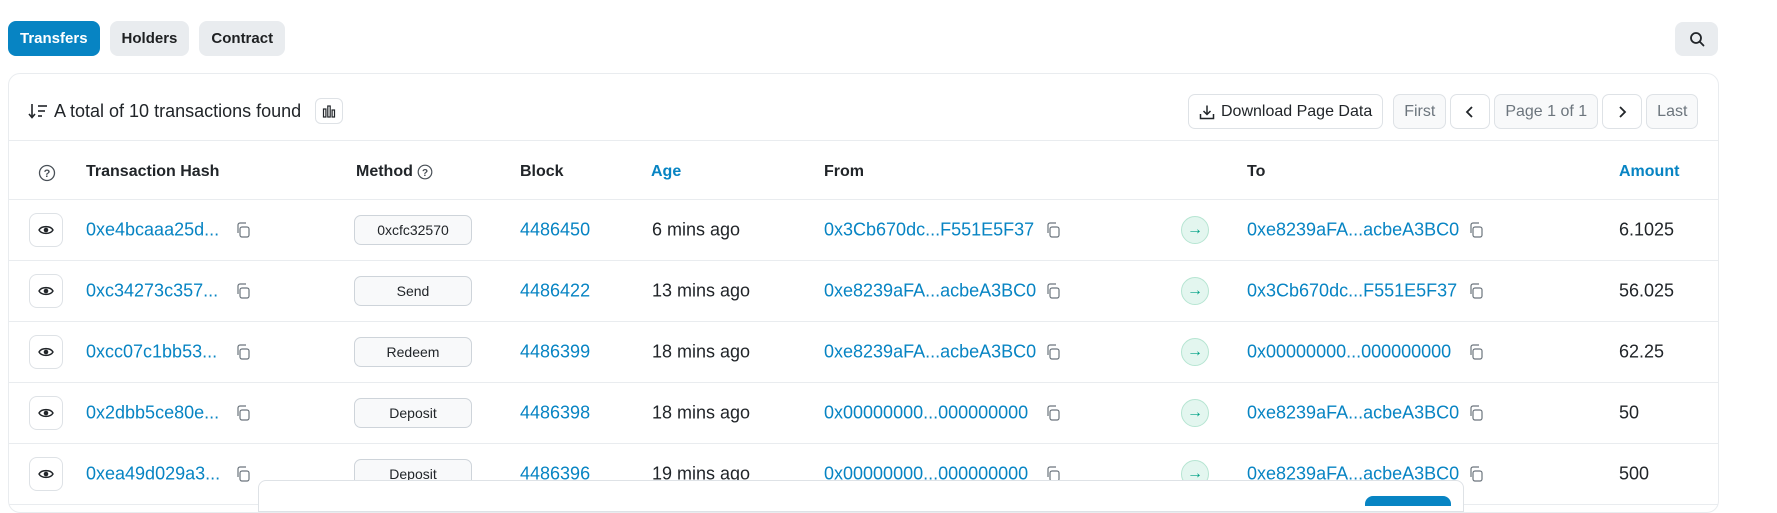  What do you see at coordinates (1352, 291) in the screenshot?
I see `to-address-link: 0x3Cb670dc...F551E5F37` at bounding box center [1352, 291].